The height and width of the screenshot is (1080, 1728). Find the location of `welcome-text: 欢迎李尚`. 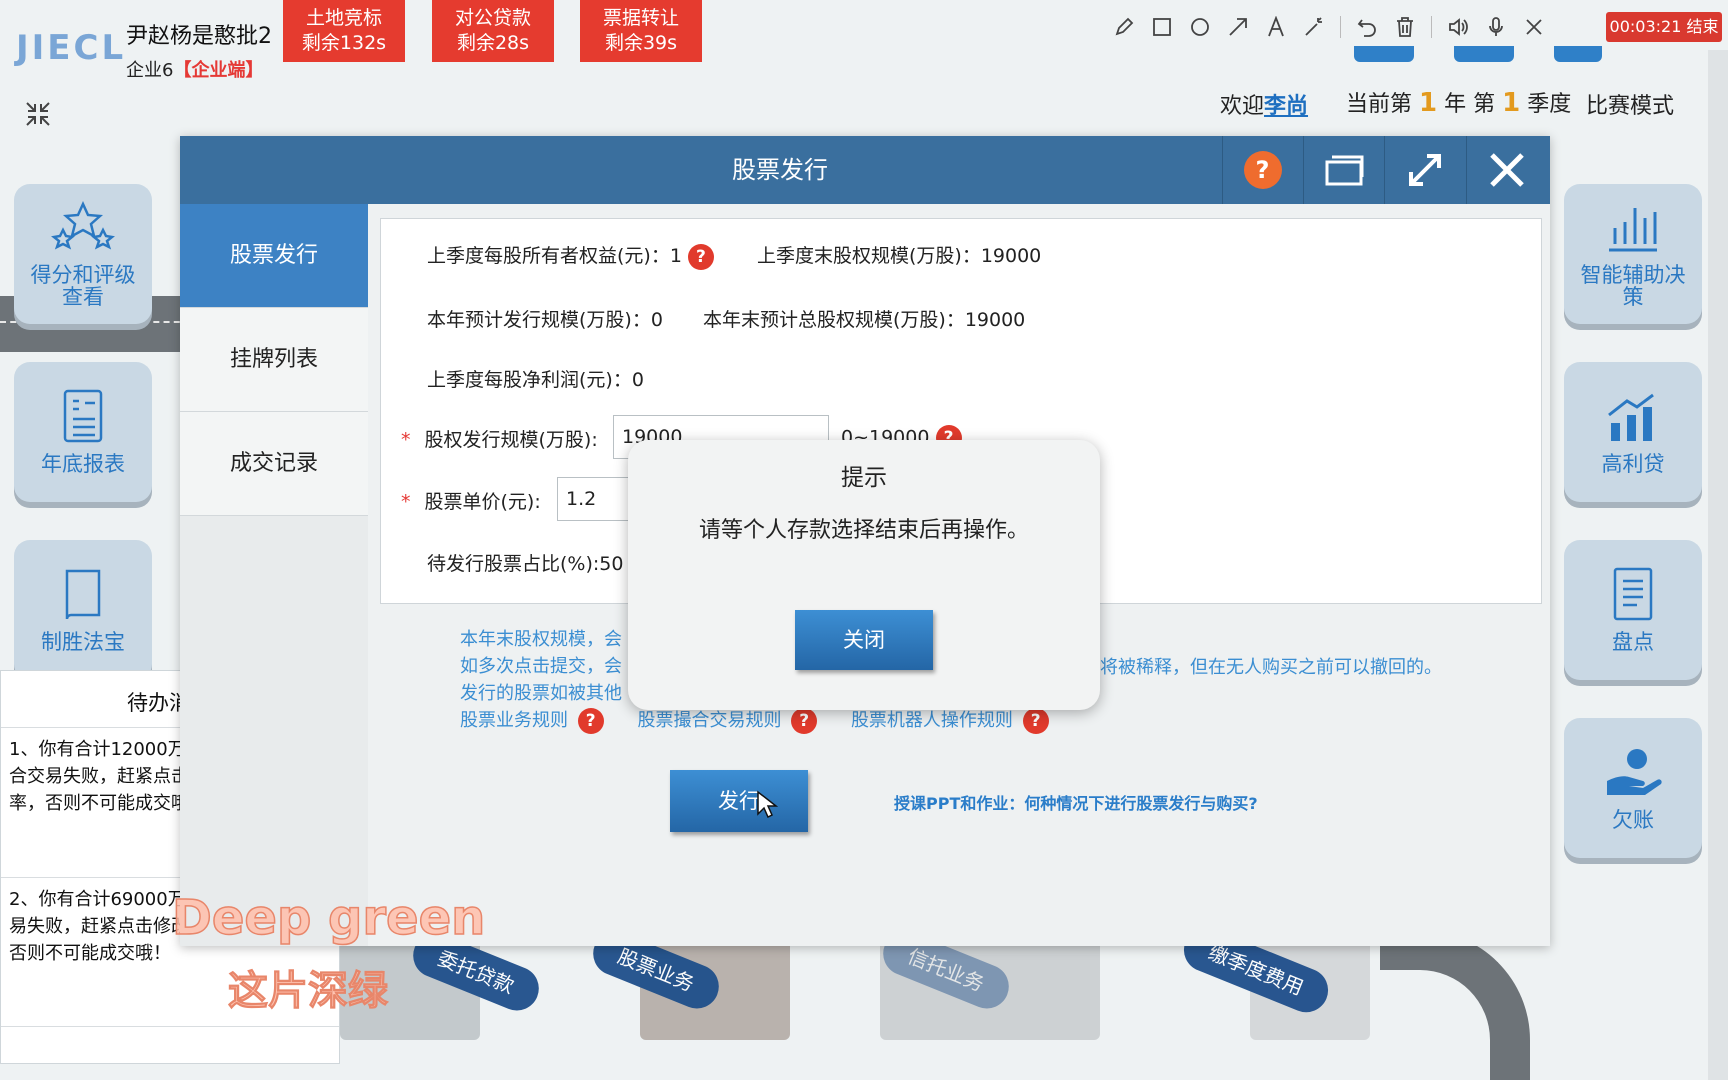

welcome-text: 欢迎李尚 is located at coordinates (1264, 104).